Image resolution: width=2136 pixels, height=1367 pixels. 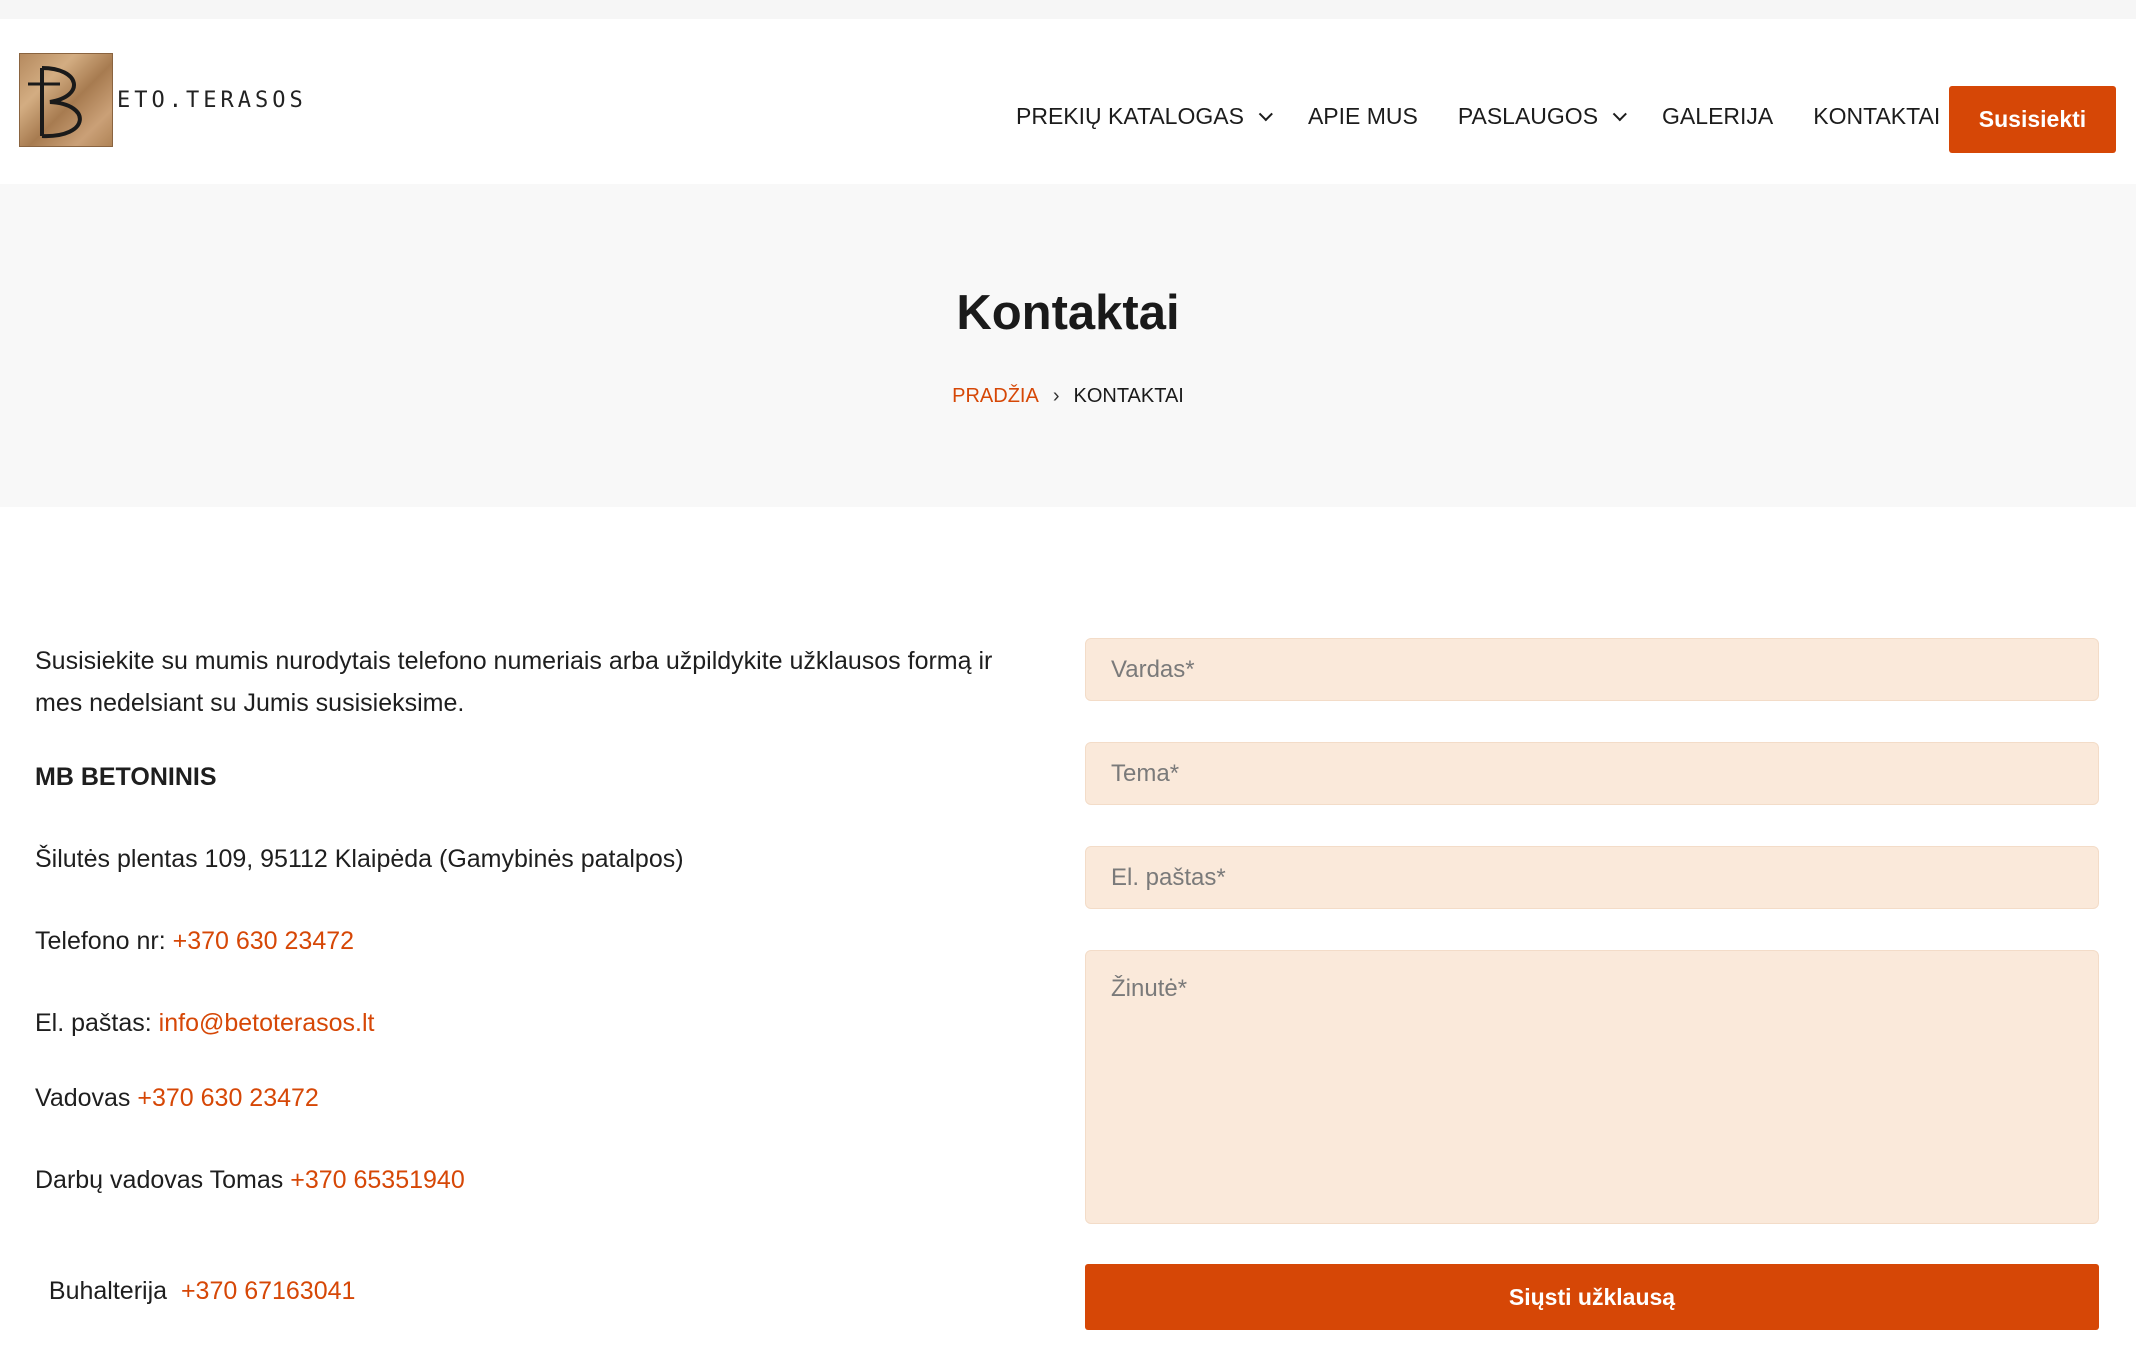 I want to click on logo-text: ETO.TERASOS, so click(x=212, y=100).